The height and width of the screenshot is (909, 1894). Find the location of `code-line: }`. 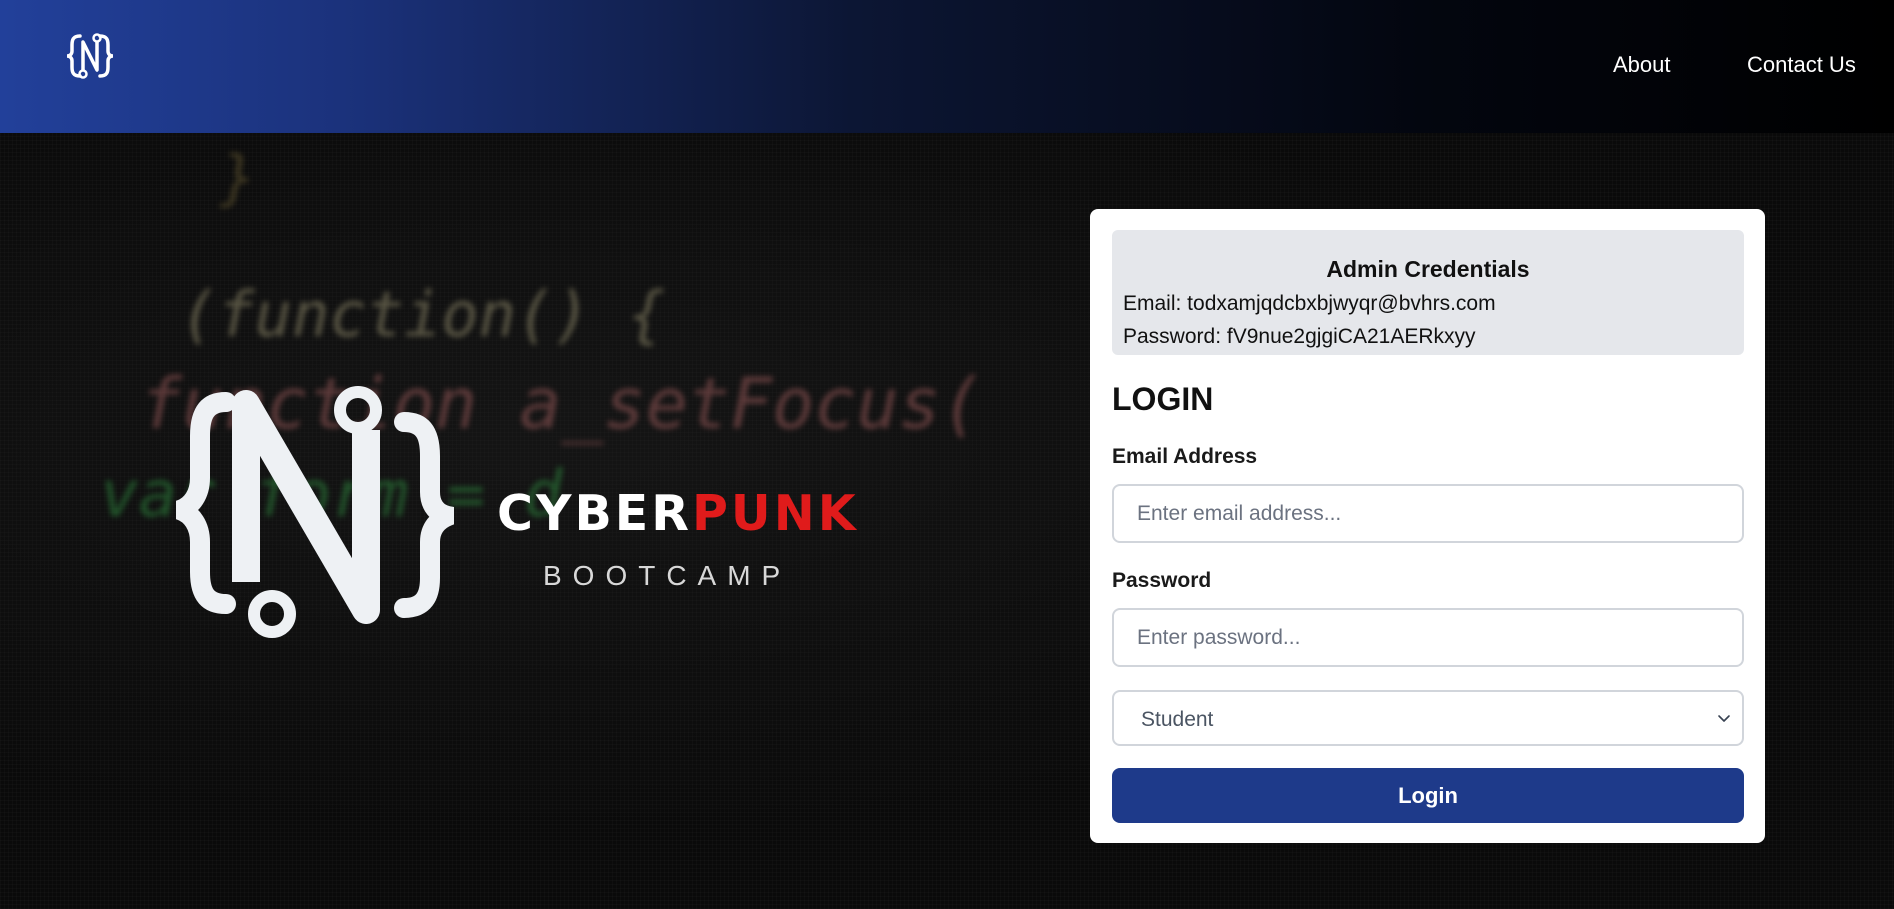

code-line: } is located at coordinates (238, 178).